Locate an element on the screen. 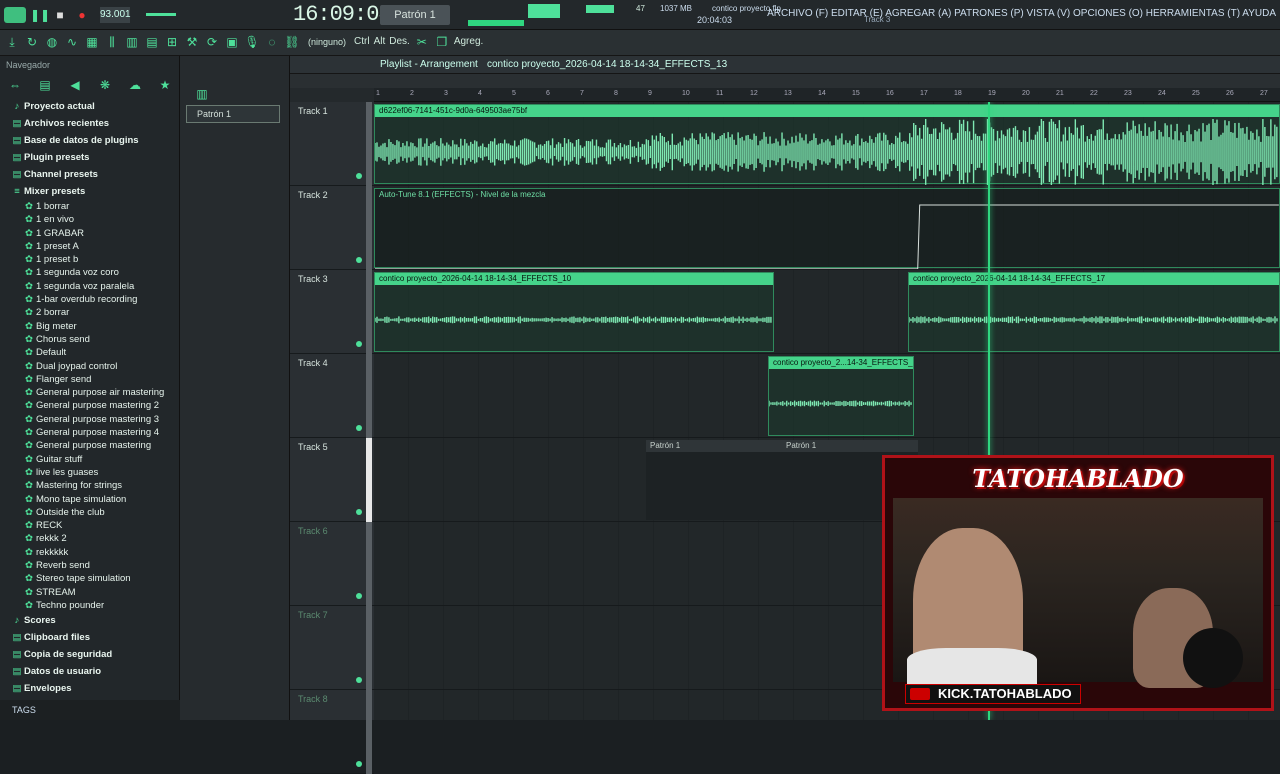  browser-item: ✿ Big meter is located at coordinates (90, 326).